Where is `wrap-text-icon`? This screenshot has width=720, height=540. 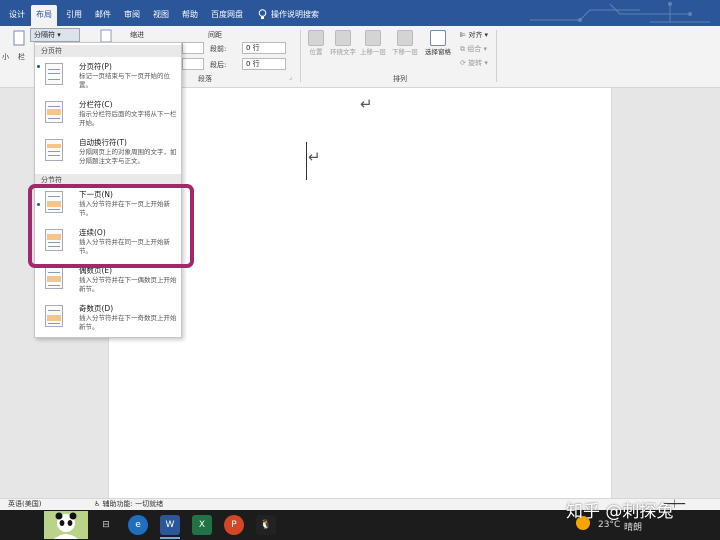 wrap-text-icon is located at coordinates (343, 38).